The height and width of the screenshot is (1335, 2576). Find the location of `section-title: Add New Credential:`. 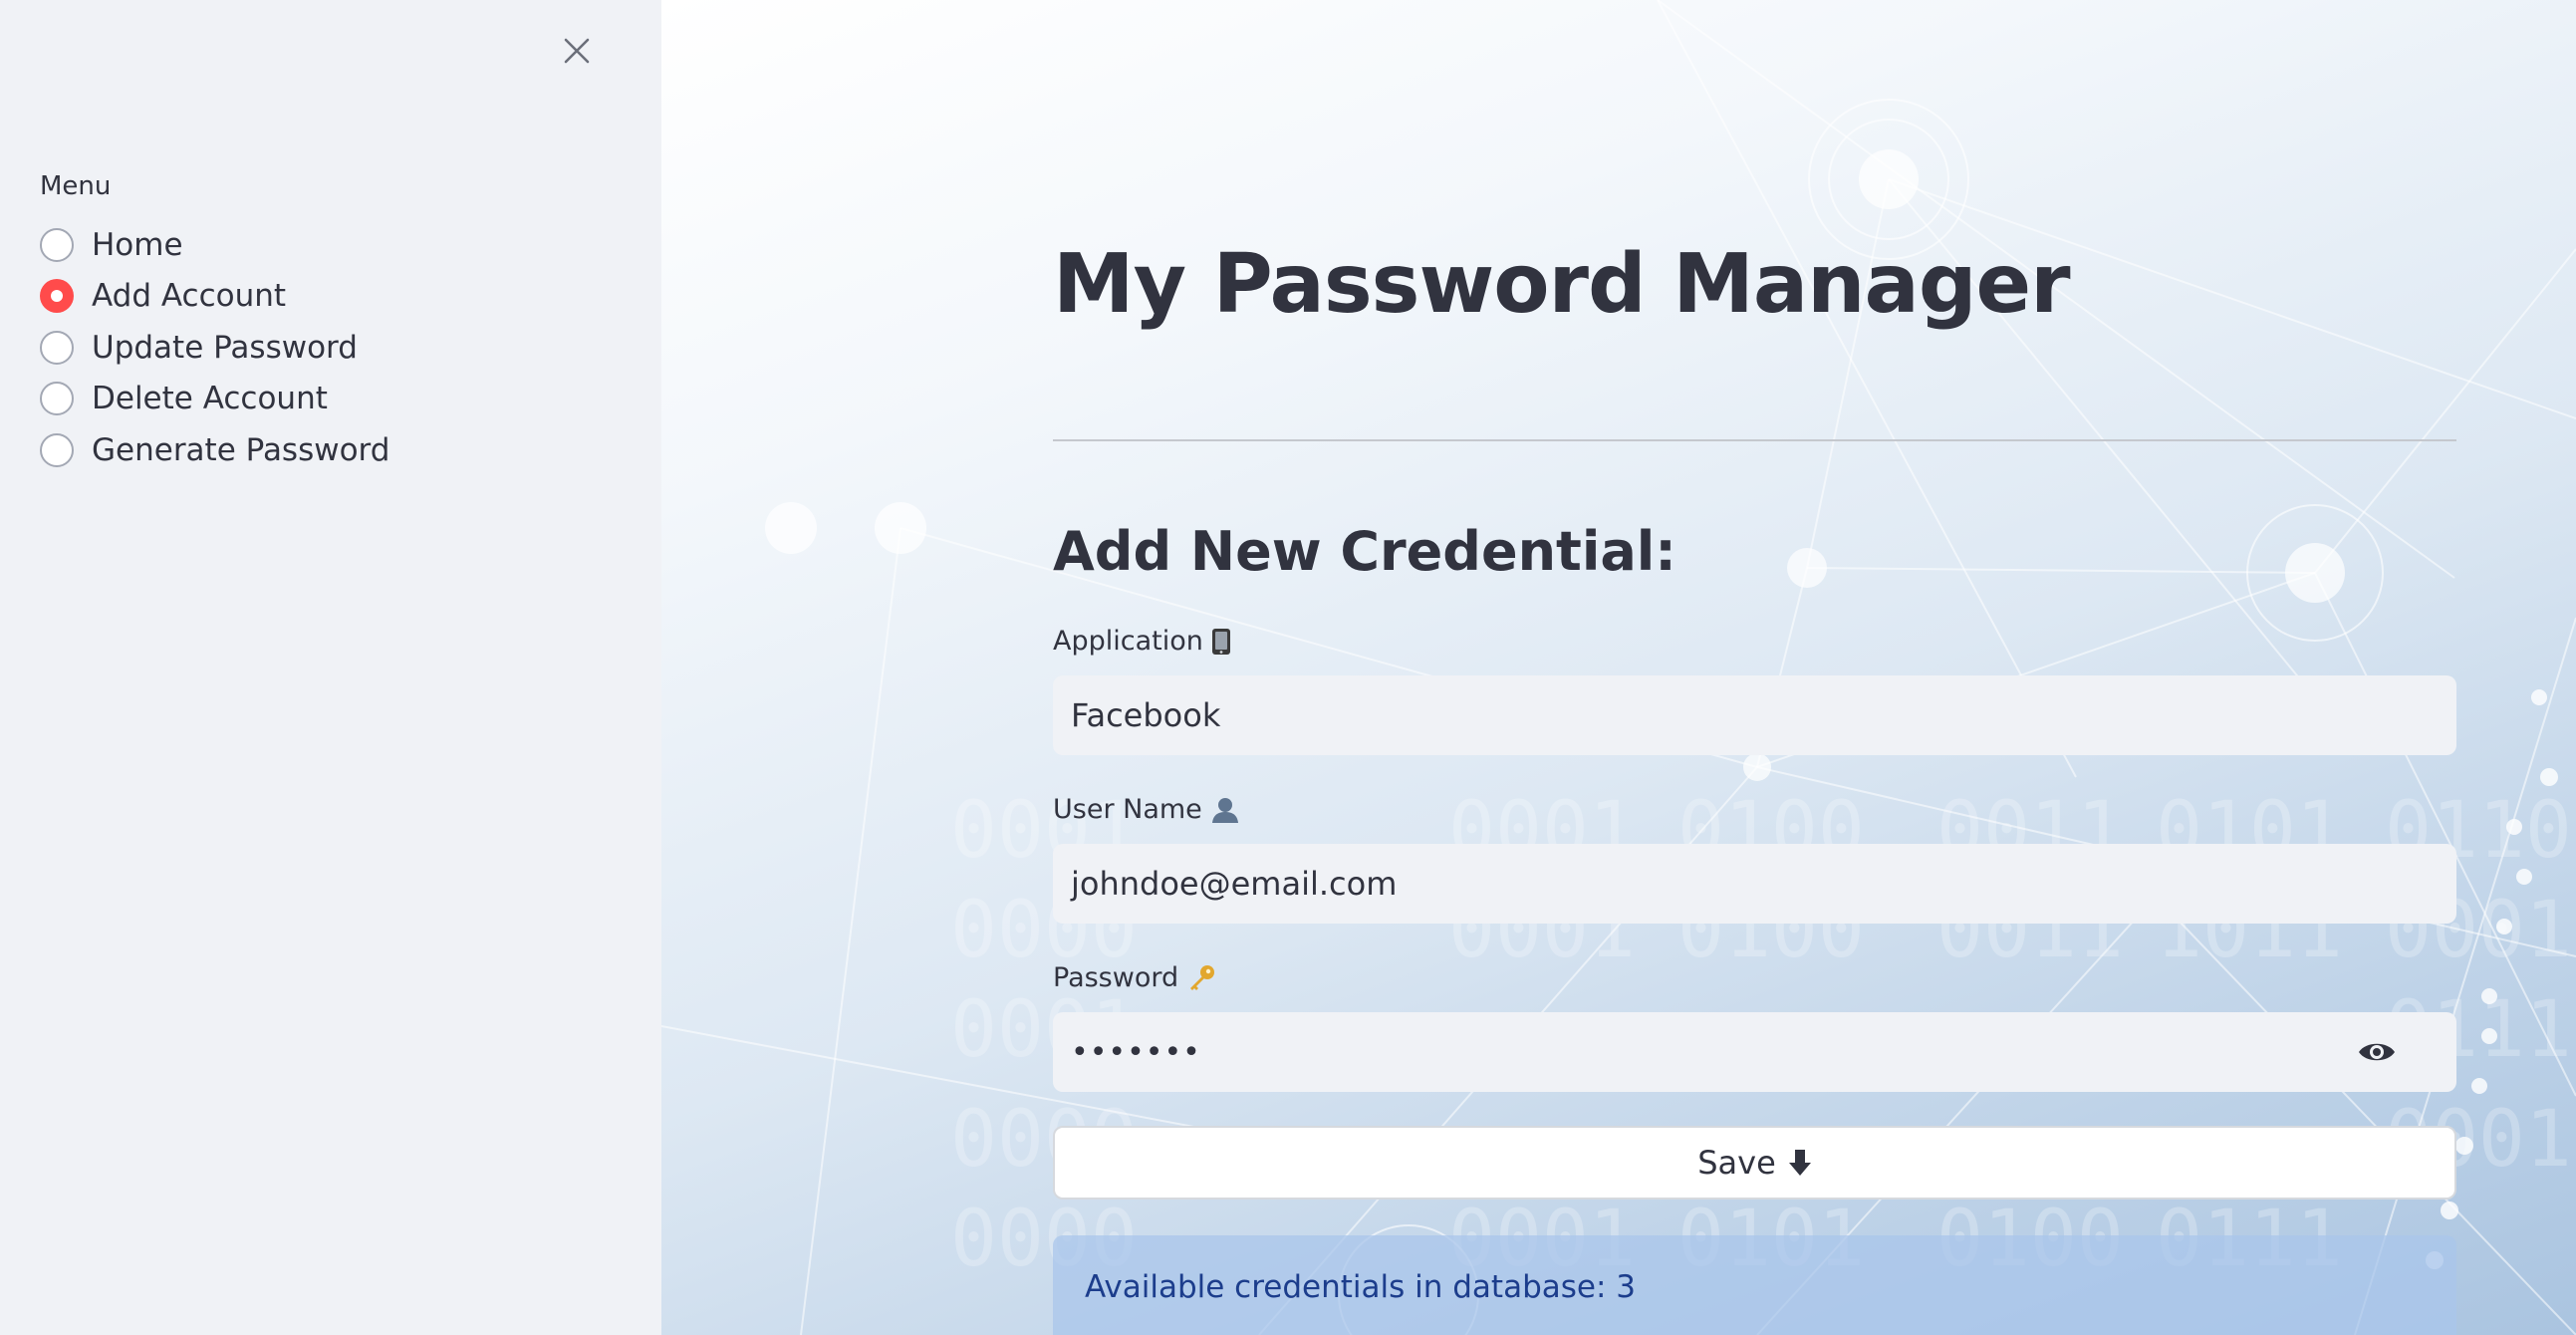

section-title: Add New Credential: is located at coordinates (1364, 551).